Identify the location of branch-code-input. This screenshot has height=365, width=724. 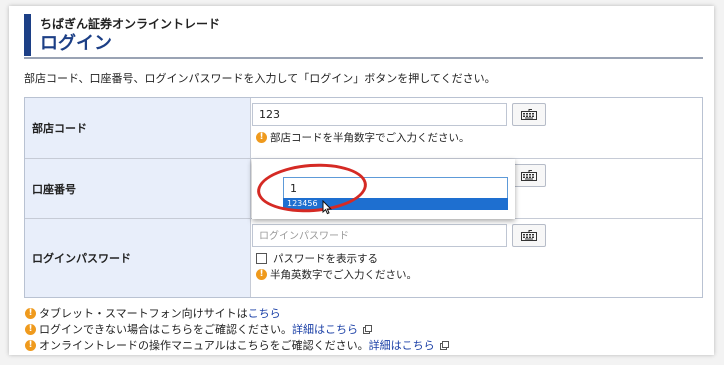
(379, 114).